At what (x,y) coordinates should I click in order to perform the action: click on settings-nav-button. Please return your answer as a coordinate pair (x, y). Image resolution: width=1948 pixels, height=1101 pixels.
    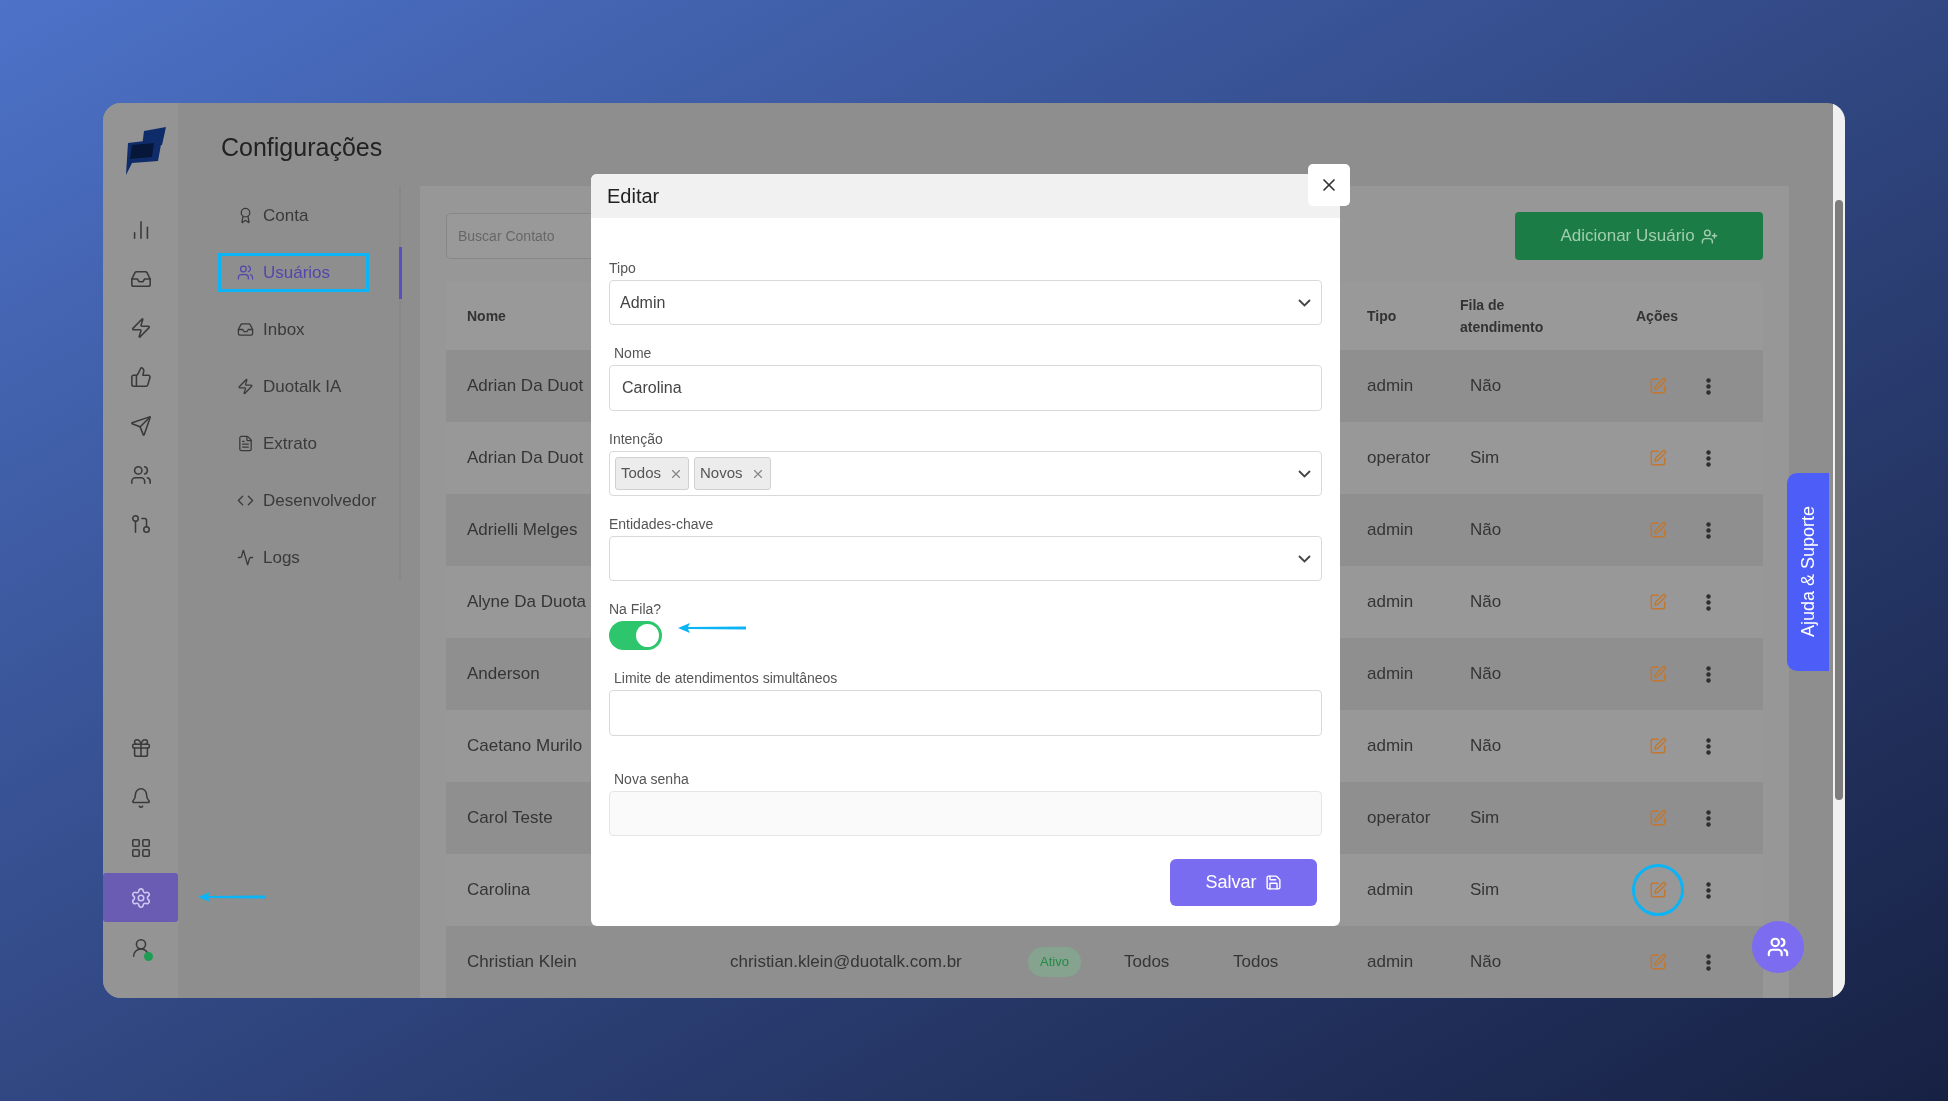
    Looking at the image, I should click on (140, 897).